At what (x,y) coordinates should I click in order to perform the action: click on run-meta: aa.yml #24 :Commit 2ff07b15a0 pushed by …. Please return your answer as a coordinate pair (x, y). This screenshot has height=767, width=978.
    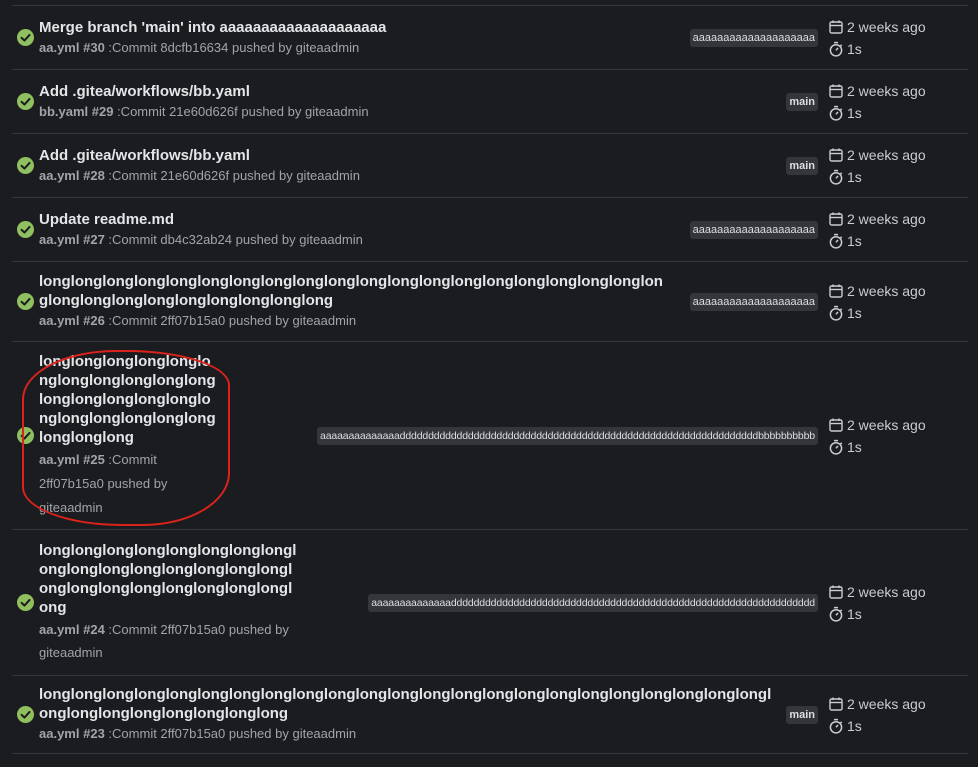
    Looking at the image, I should click on (168, 641).